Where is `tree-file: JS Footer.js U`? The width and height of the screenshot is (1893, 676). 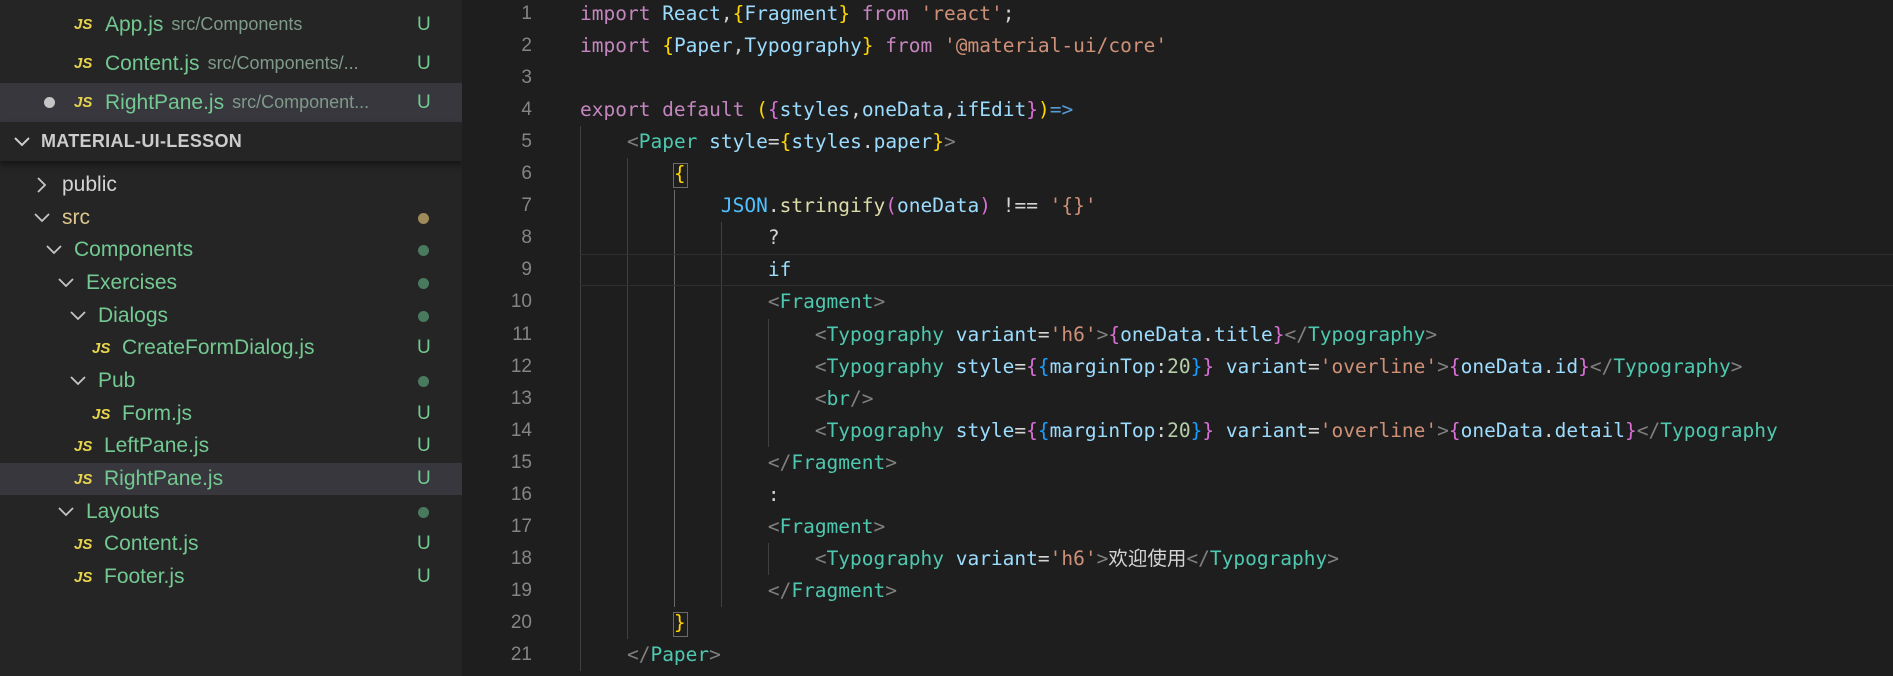
tree-file: JS Footer.js U is located at coordinates (231, 577).